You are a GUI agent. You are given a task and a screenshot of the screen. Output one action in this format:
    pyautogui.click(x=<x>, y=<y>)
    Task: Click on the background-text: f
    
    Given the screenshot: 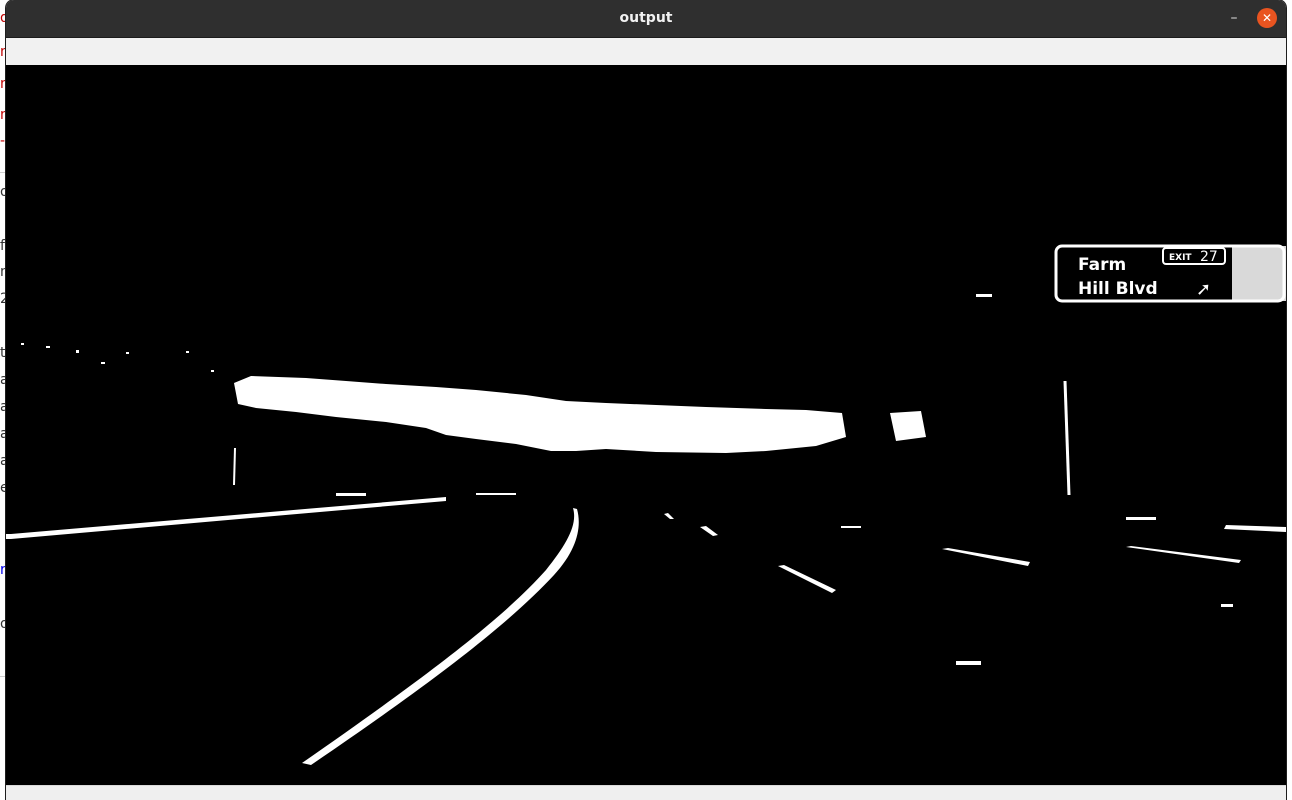 What is the action you would take?
    pyautogui.click(x=2, y=246)
    